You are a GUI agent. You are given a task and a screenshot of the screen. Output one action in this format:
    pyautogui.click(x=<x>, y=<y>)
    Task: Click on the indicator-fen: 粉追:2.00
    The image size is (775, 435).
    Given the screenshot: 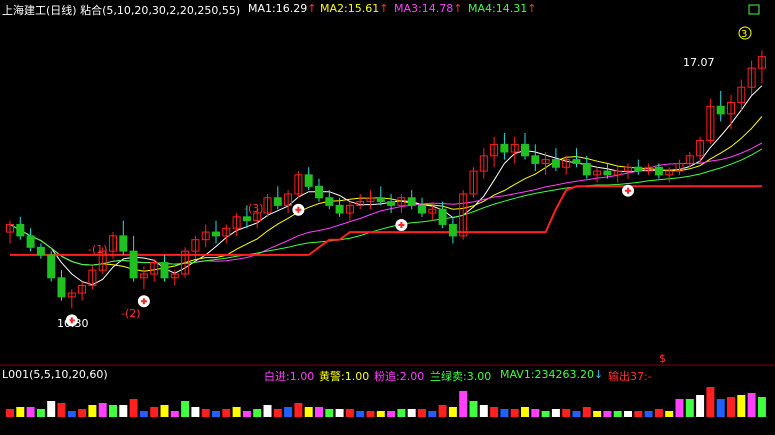 What is the action you would take?
    pyautogui.click(x=399, y=376)
    